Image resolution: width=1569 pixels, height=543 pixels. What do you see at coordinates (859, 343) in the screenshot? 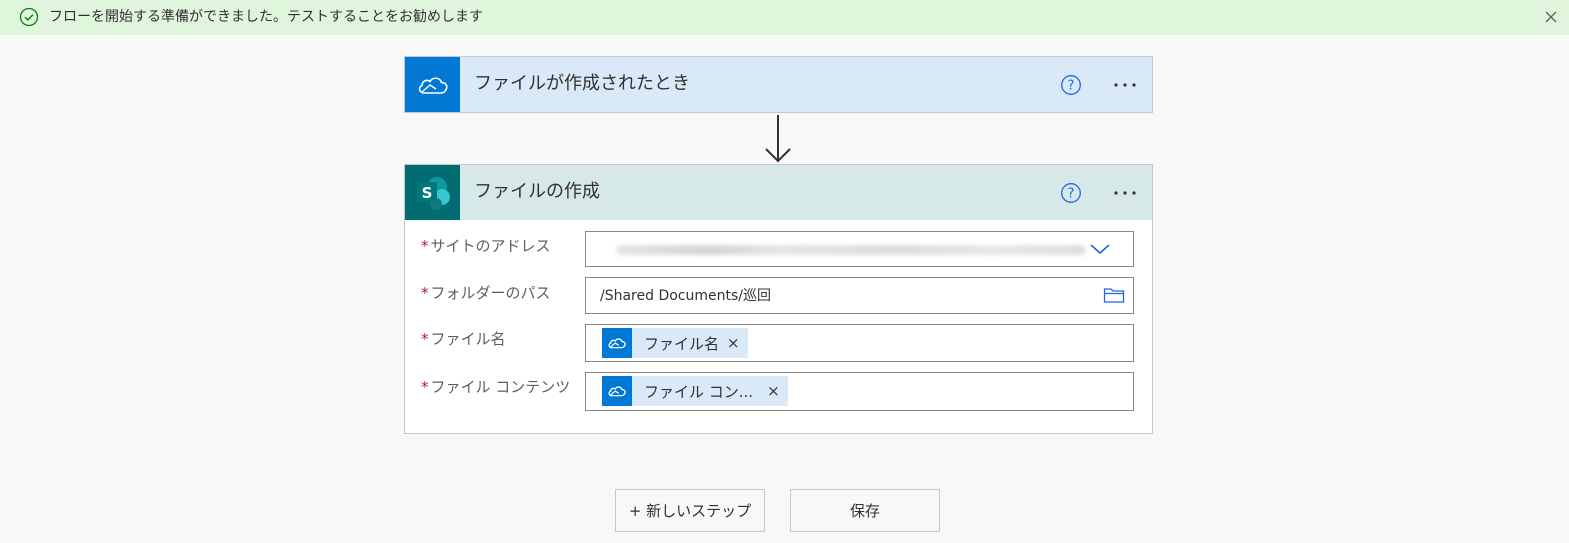
I see `file-name-input: ファイル名 ×` at bounding box center [859, 343].